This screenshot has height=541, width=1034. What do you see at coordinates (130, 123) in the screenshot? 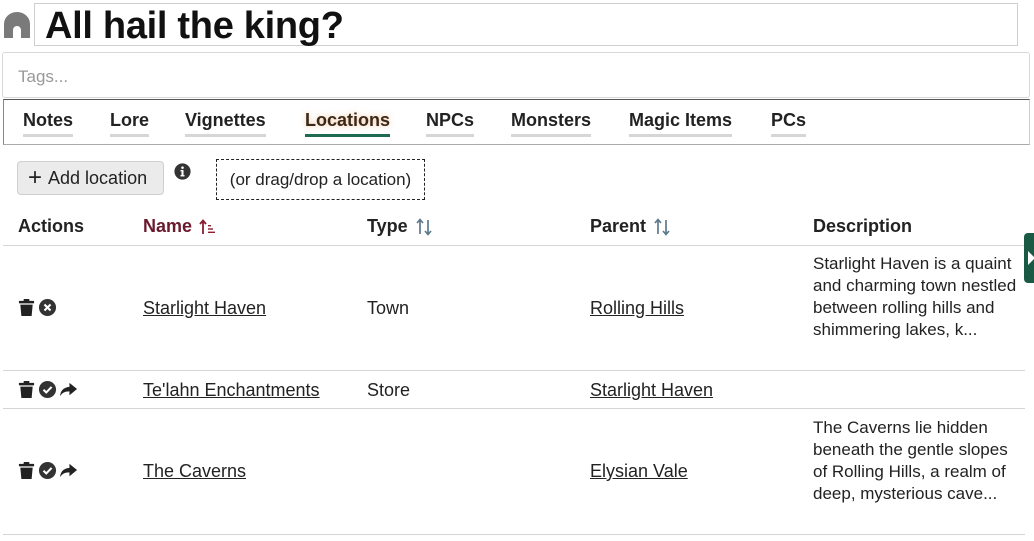
I see `tab-lore: Lore` at bounding box center [130, 123].